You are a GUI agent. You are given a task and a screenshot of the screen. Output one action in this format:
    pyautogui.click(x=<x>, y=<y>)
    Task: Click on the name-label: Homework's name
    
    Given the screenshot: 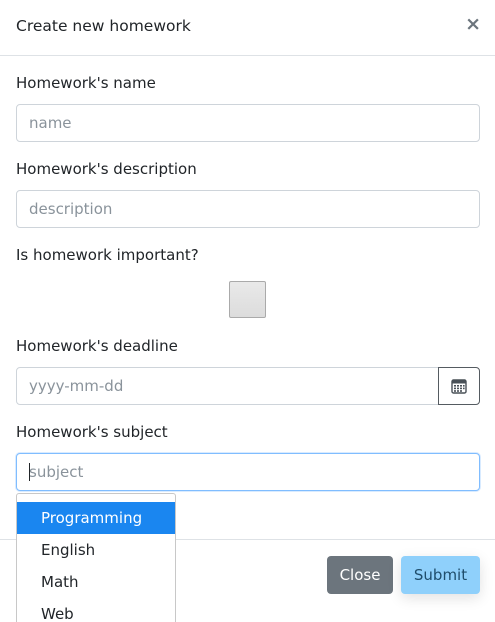 What is the action you would take?
    pyautogui.click(x=86, y=83)
    